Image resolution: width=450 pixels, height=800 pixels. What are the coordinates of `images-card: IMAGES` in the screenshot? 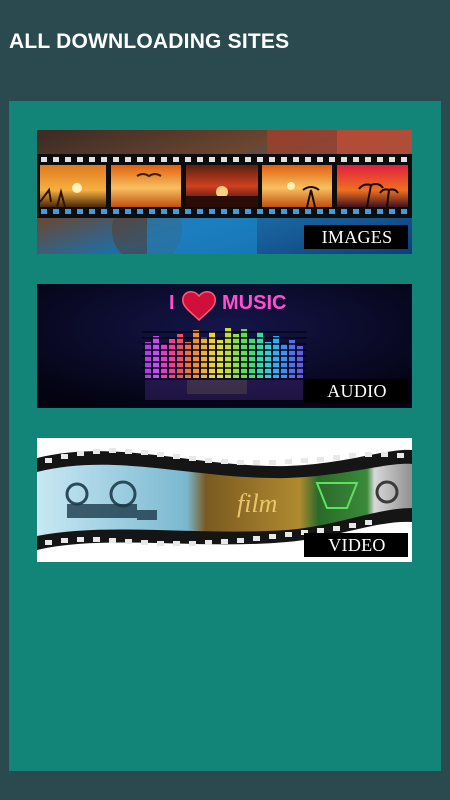 It's located at (224, 192).